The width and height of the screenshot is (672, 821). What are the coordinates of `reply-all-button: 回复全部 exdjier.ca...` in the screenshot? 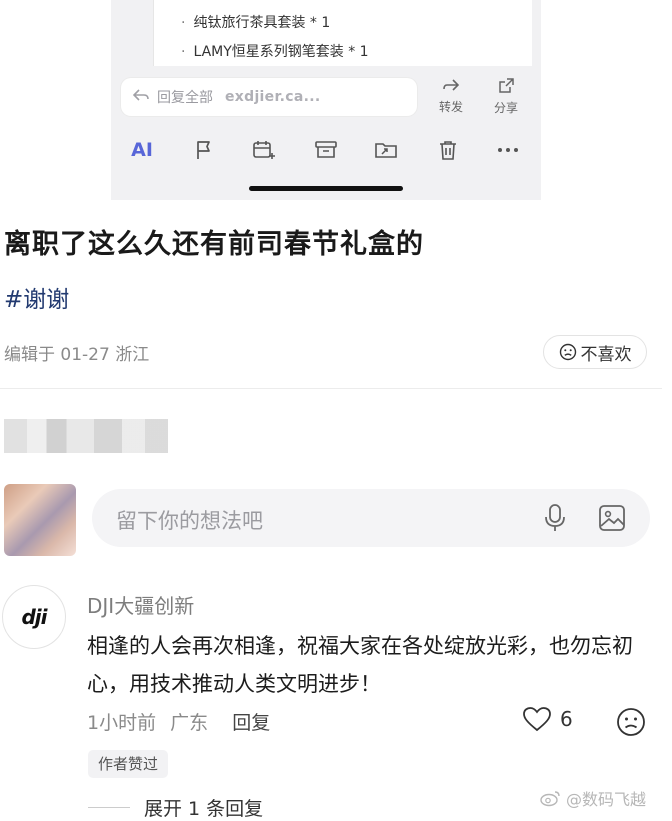 It's located at (269, 97).